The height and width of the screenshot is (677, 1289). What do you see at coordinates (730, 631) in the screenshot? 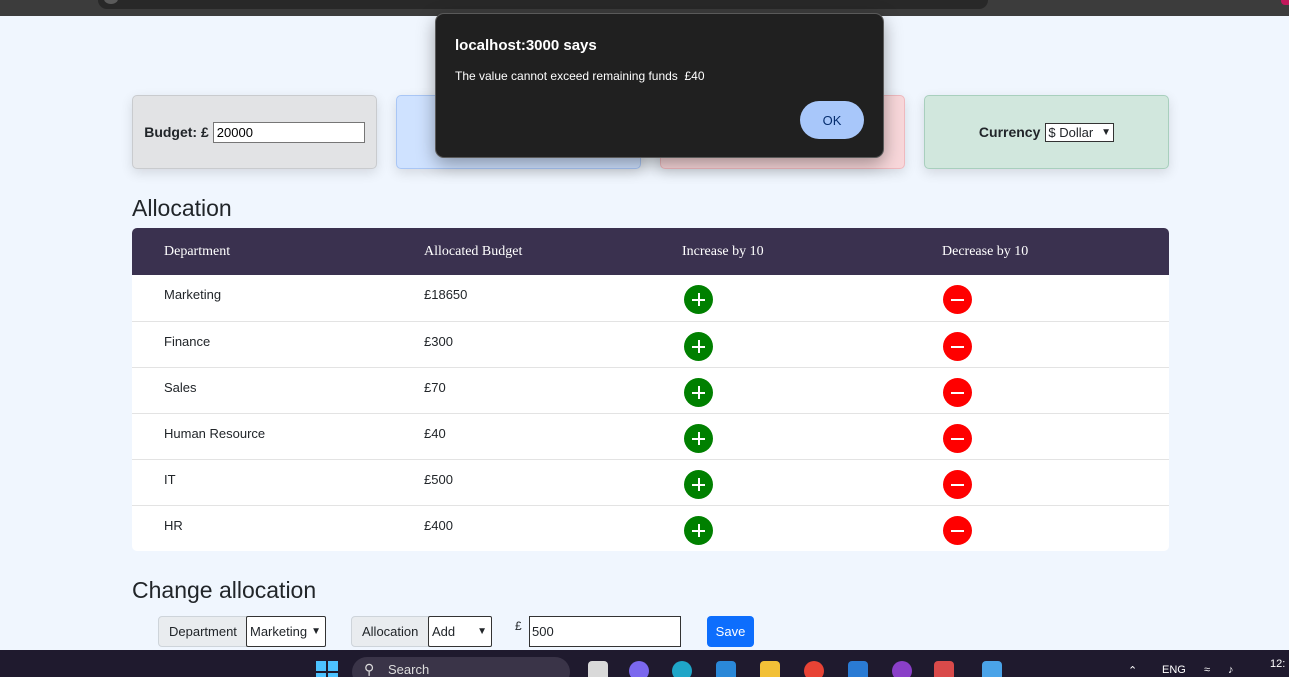
I see `save-button: Save` at bounding box center [730, 631].